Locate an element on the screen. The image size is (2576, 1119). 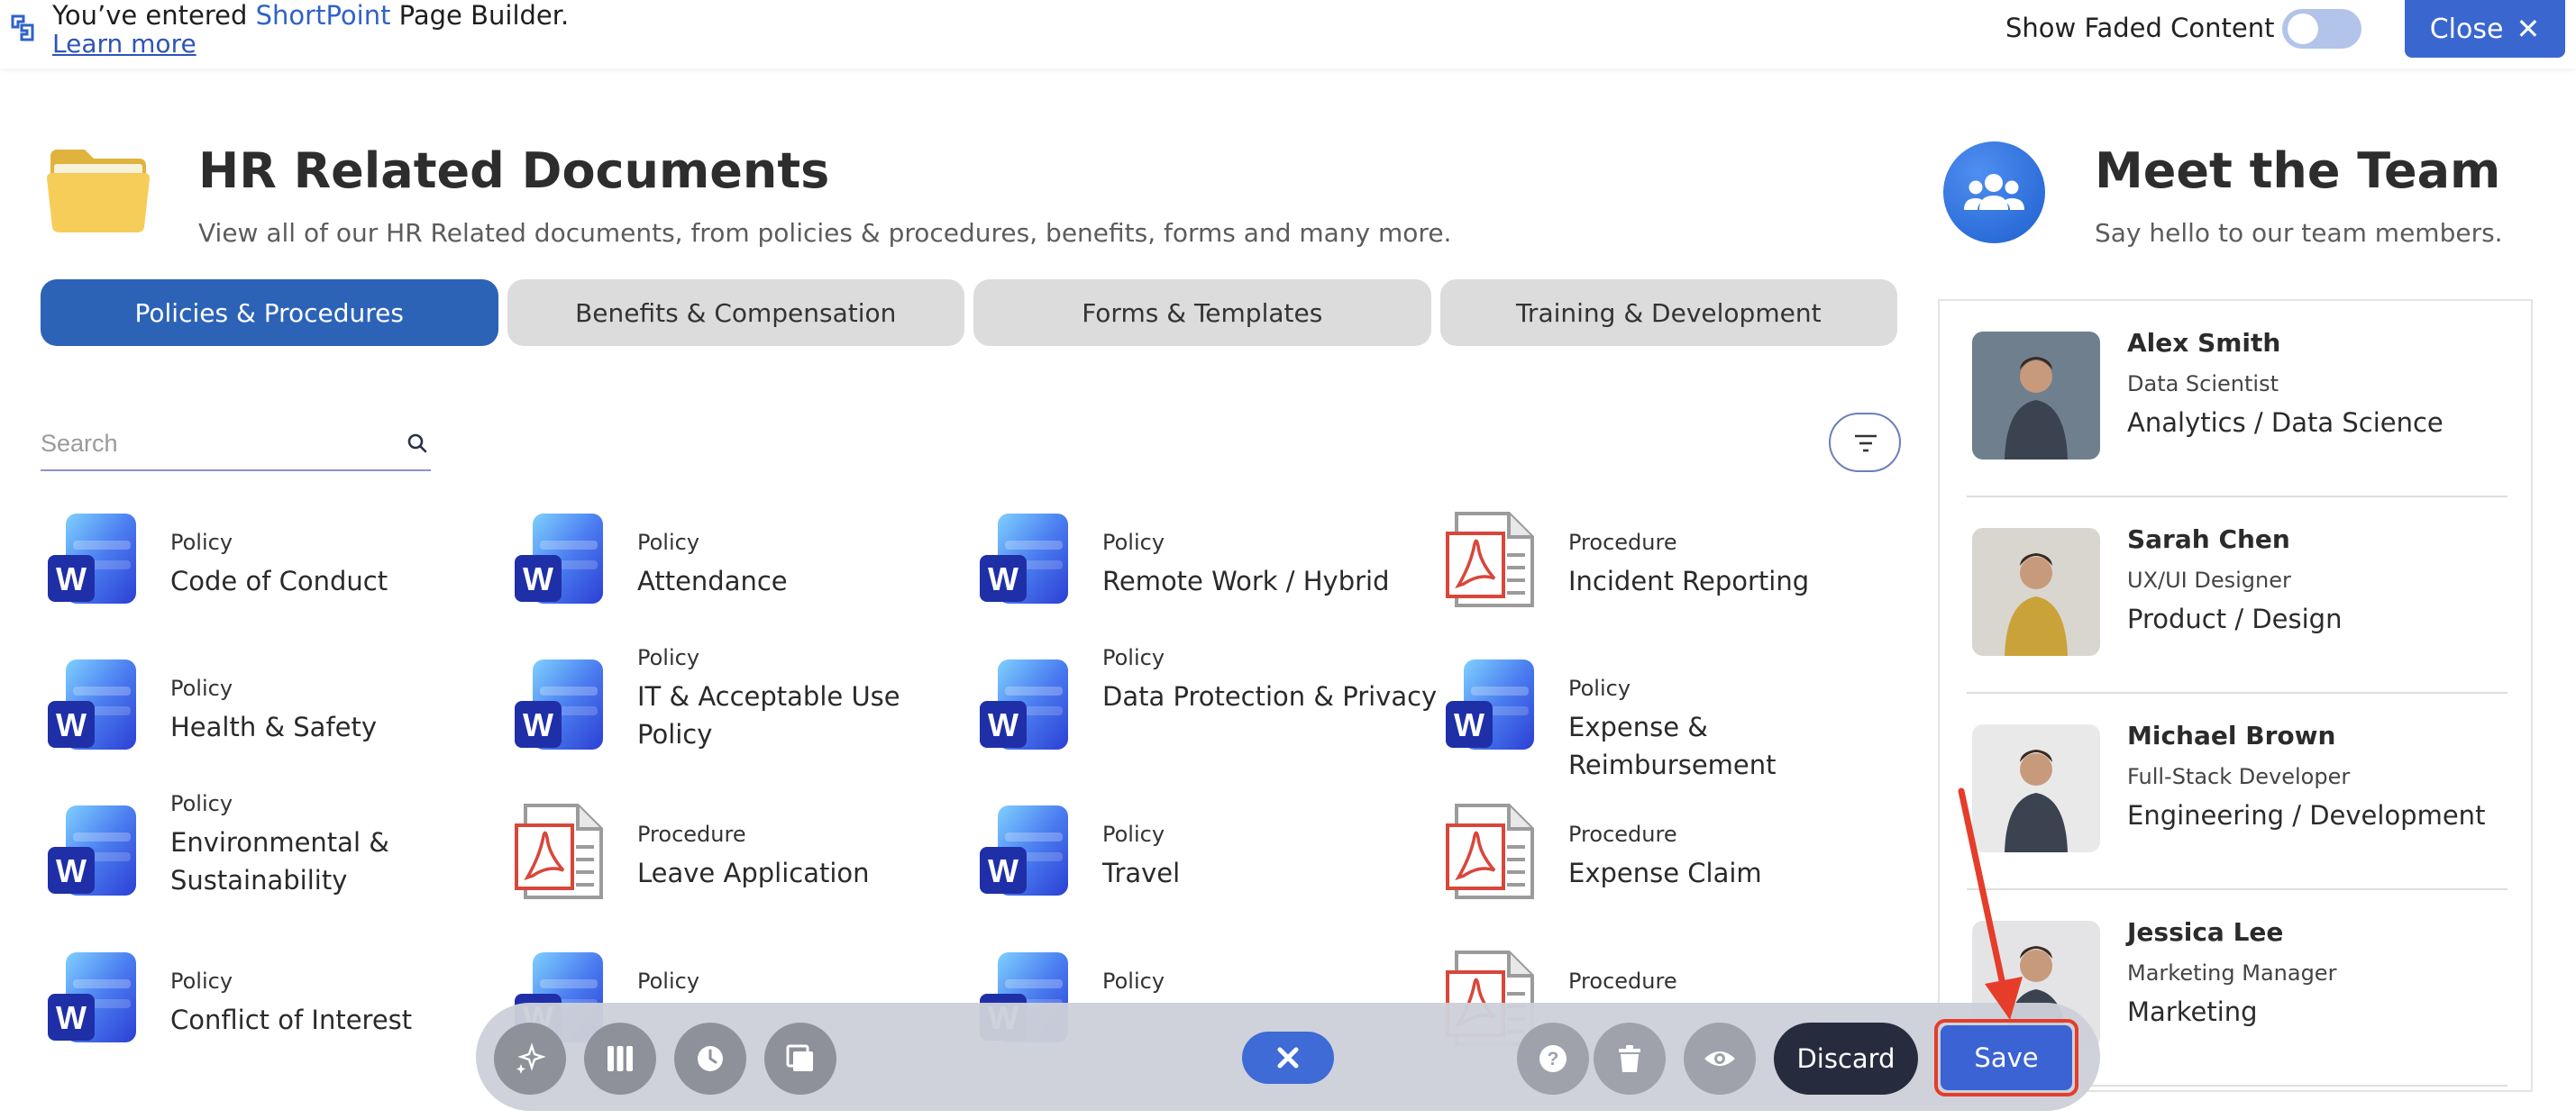
folder-icon is located at coordinates (98, 191).